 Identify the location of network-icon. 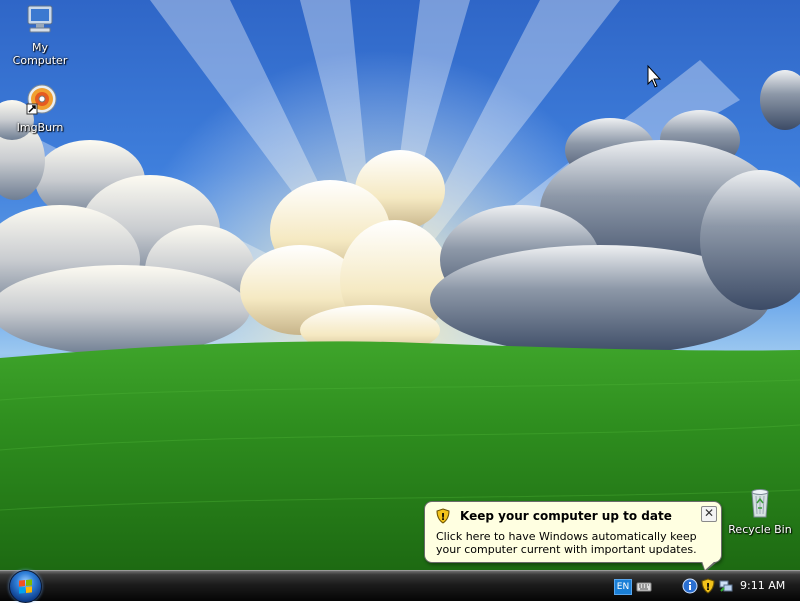
(726, 586).